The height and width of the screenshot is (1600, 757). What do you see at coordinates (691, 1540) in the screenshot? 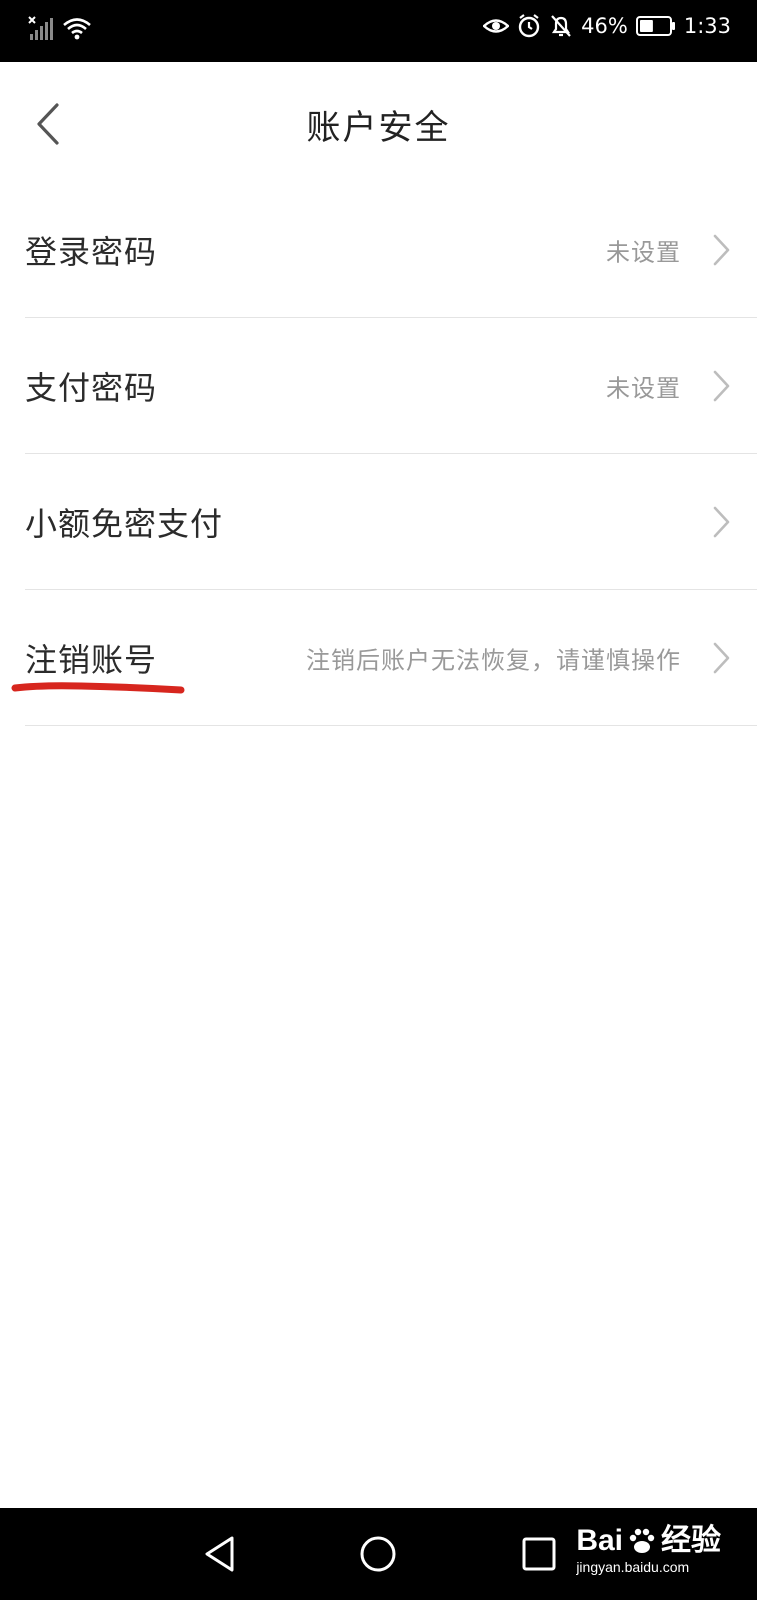
I see `watermark-brand-suffix: 经验` at bounding box center [691, 1540].